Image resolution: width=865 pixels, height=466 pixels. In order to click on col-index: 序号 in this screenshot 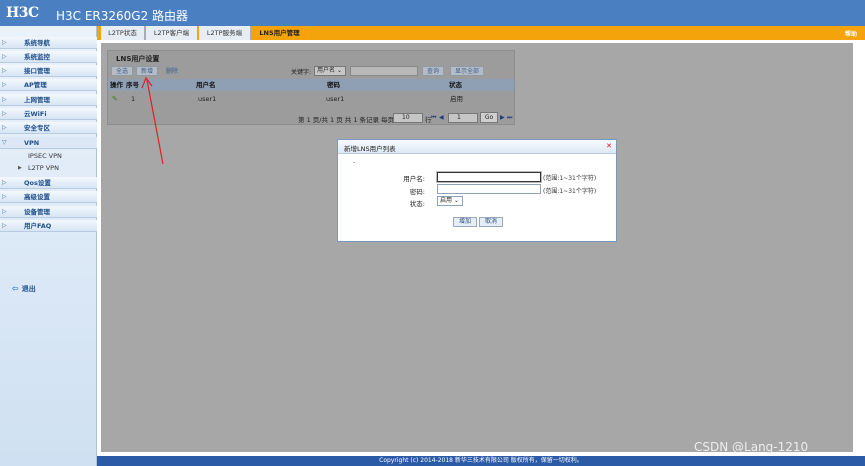, I will do `click(132, 85)`.